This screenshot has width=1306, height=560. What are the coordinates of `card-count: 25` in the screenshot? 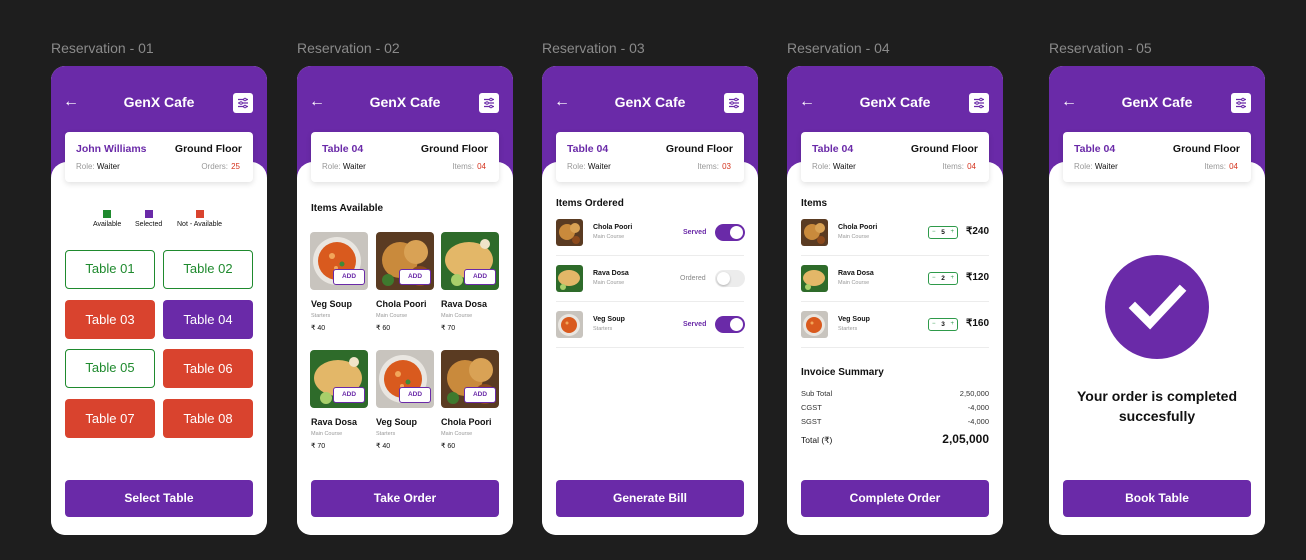 It's located at (235, 166).